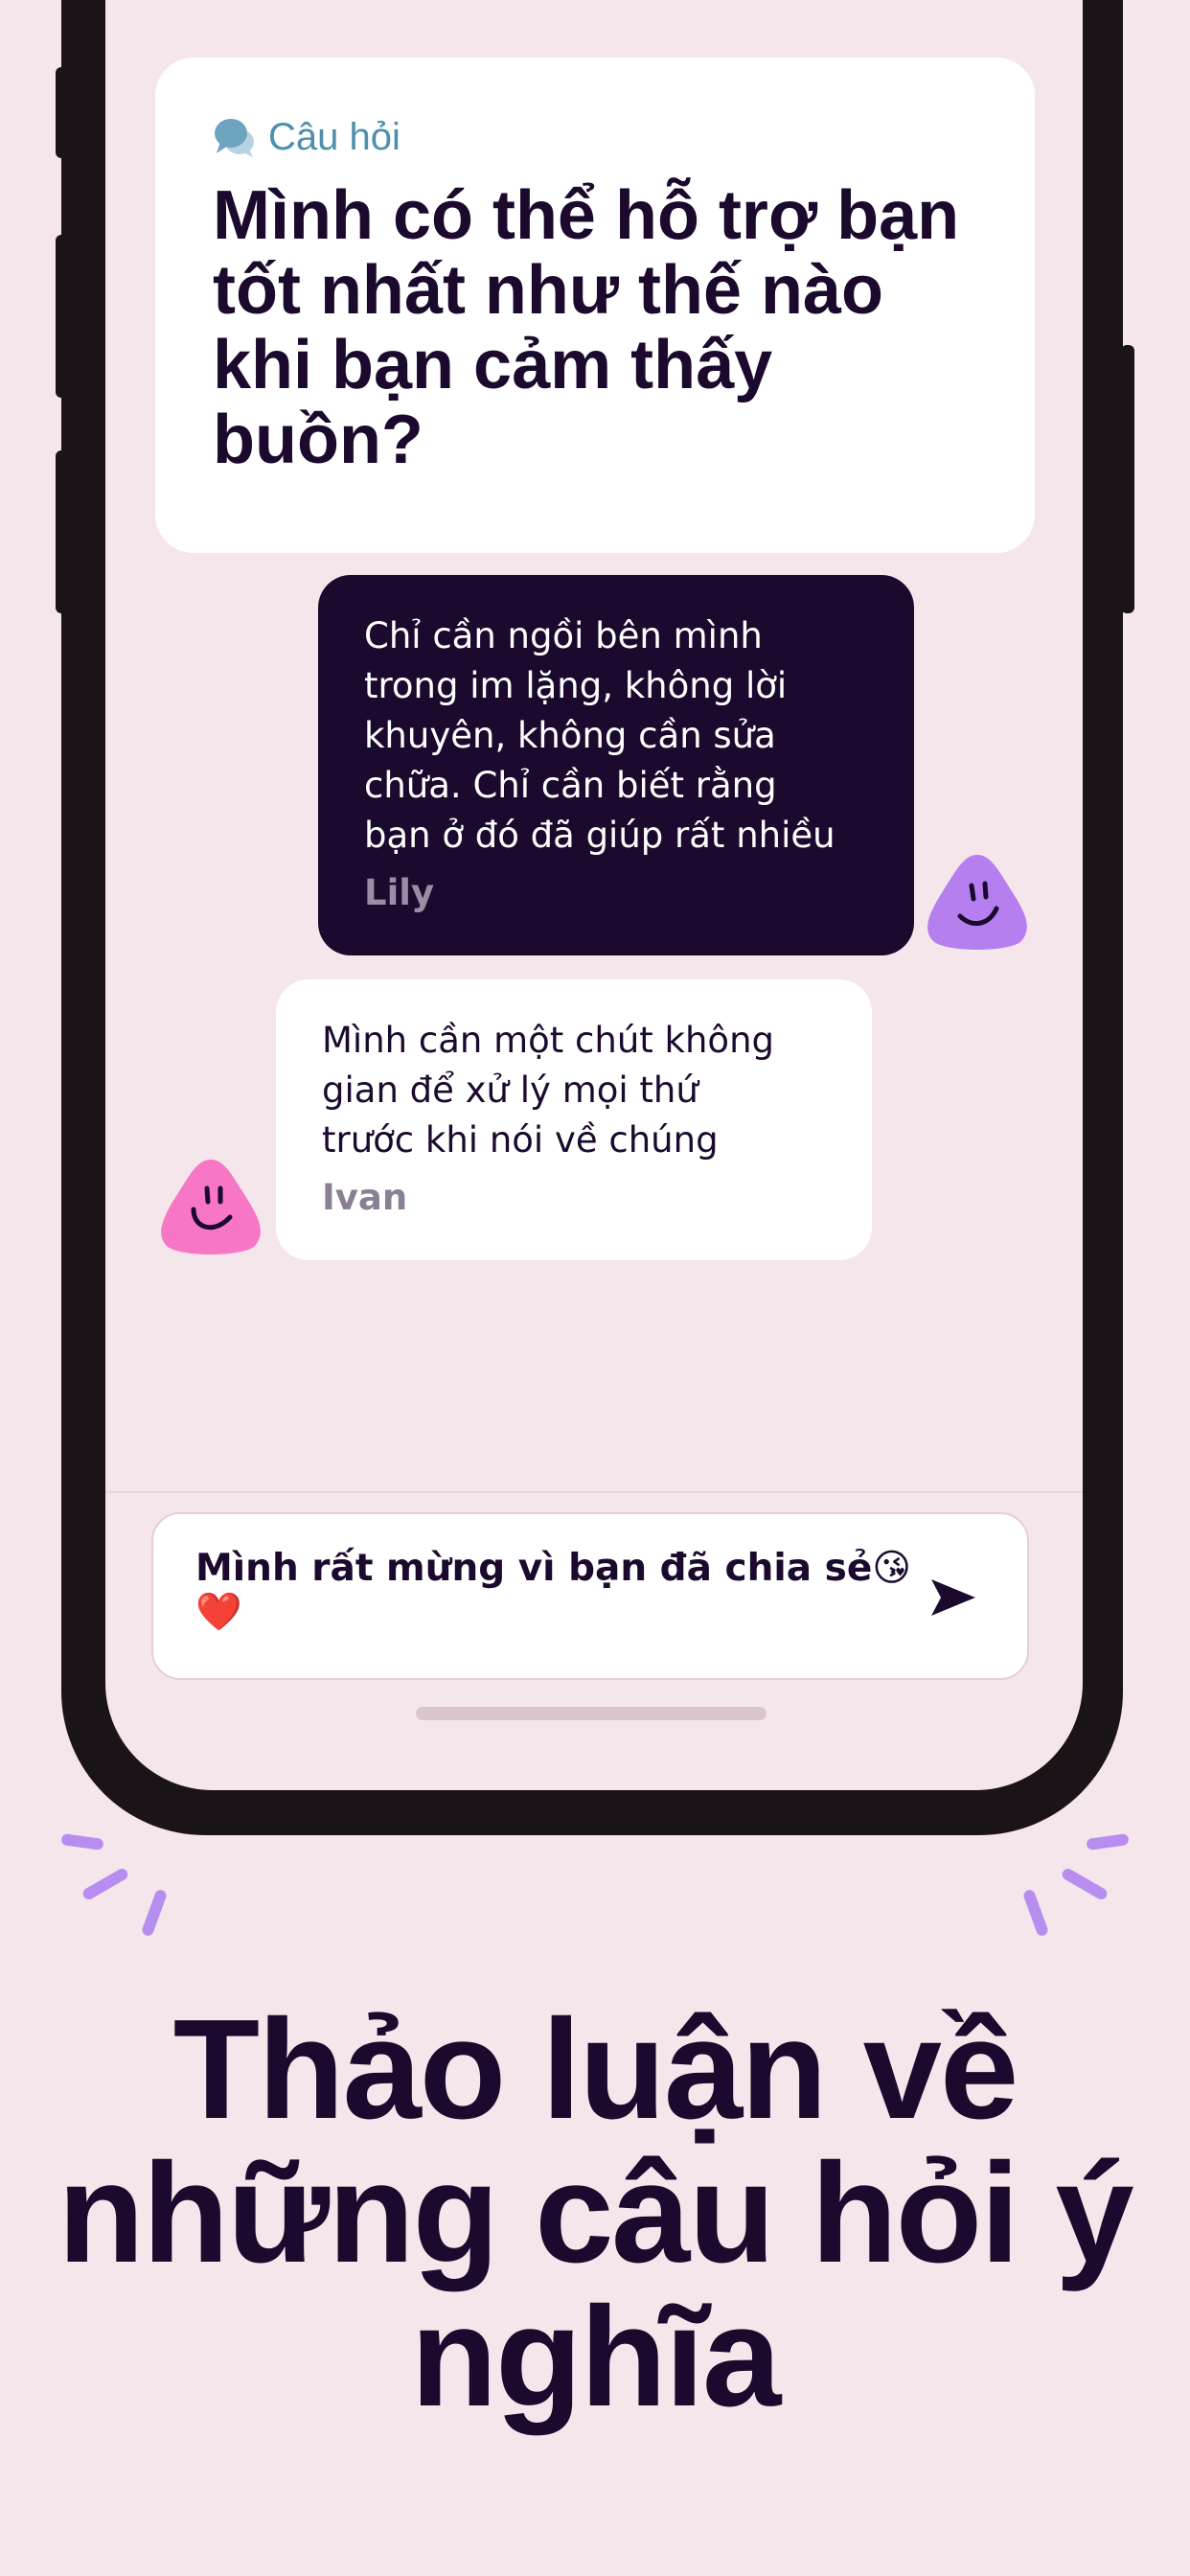 The height and width of the screenshot is (2576, 1190). What do you see at coordinates (591, 1713) in the screenshot?
I see `home-indicator` at bounding box center [591, 1713].